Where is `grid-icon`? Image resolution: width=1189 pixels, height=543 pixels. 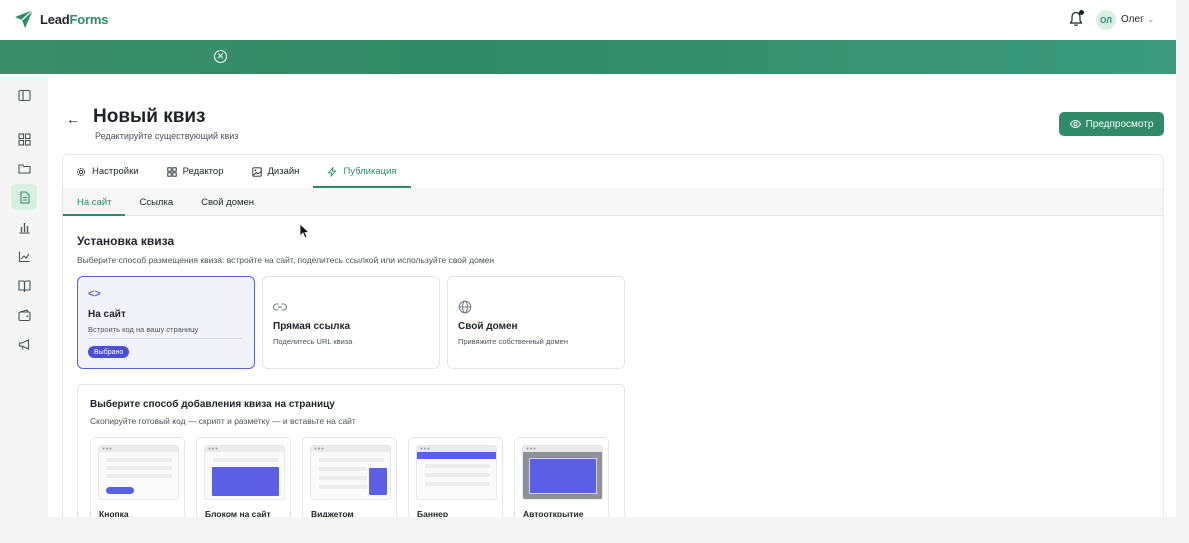 grid-icon is located at coordinates (171, 171).